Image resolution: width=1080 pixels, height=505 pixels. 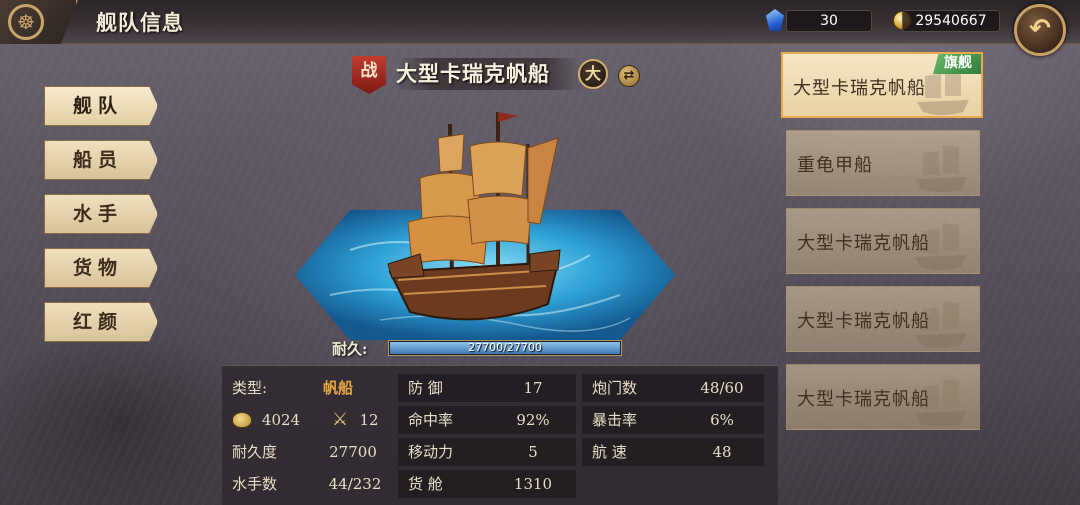 I want to click on stat-mobility-label: 移动力, so click(x=431, y=452).